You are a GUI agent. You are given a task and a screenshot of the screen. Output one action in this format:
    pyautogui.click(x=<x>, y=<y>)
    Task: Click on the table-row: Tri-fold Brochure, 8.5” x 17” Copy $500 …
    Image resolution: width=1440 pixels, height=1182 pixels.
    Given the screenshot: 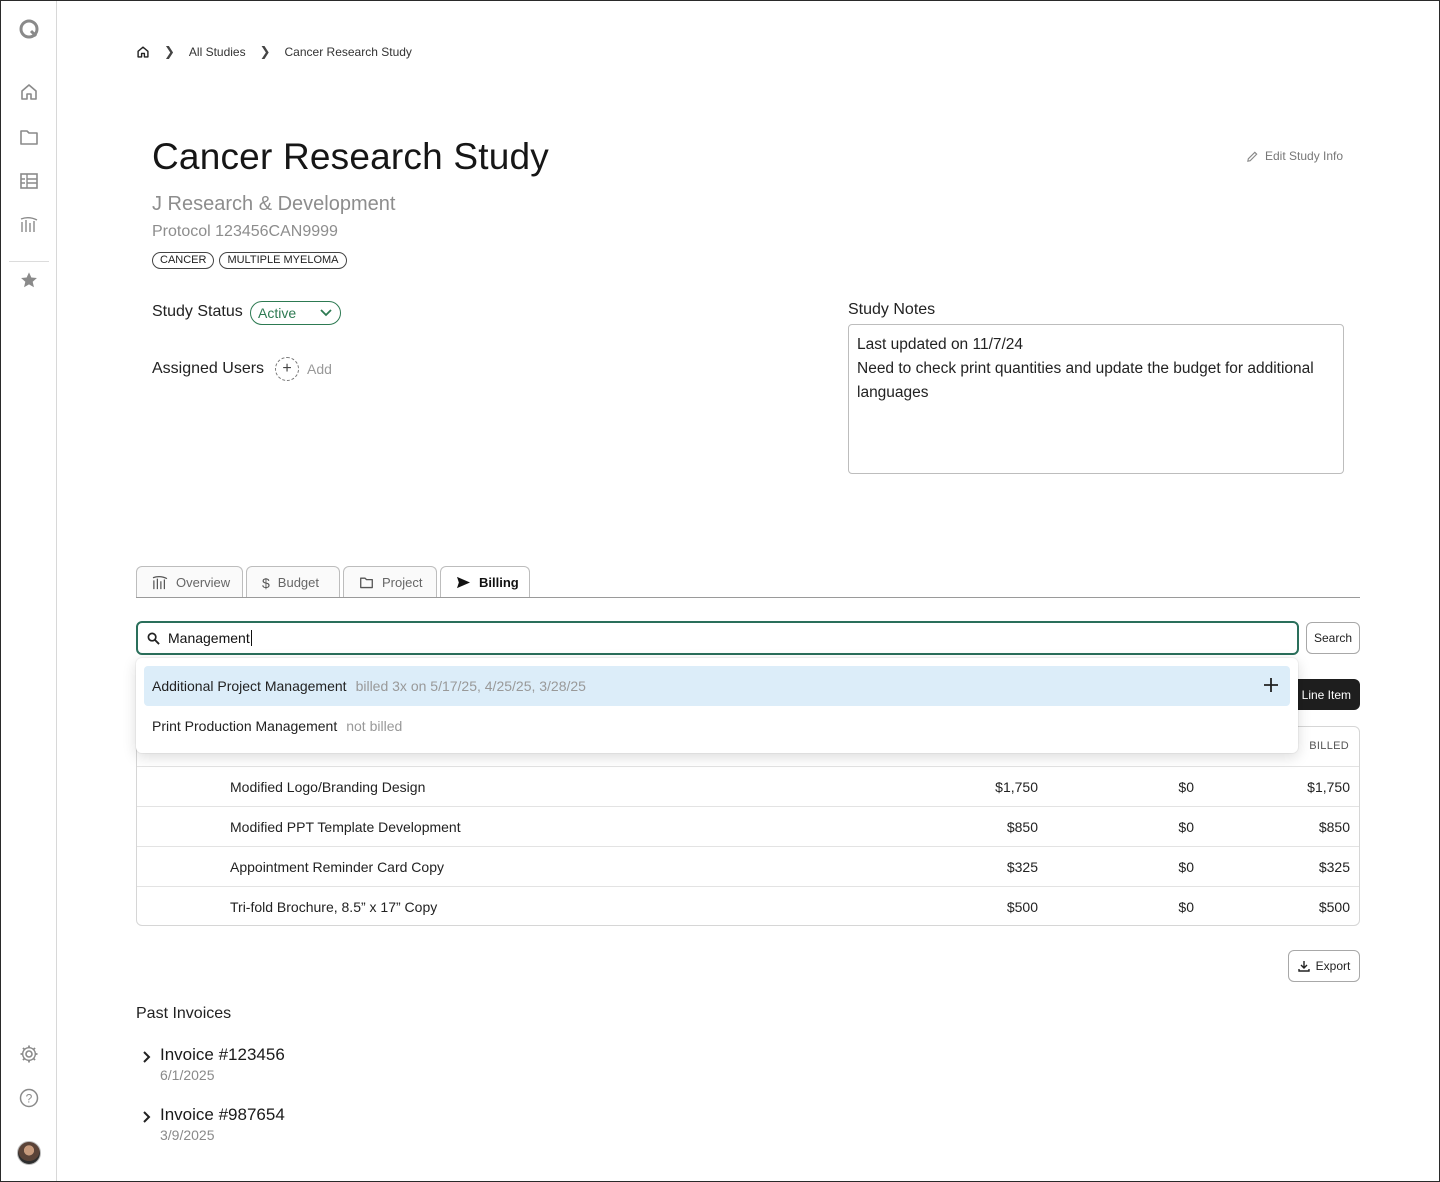 What is the action you would take?
    pyautogui.click(x=748, y=906)
    